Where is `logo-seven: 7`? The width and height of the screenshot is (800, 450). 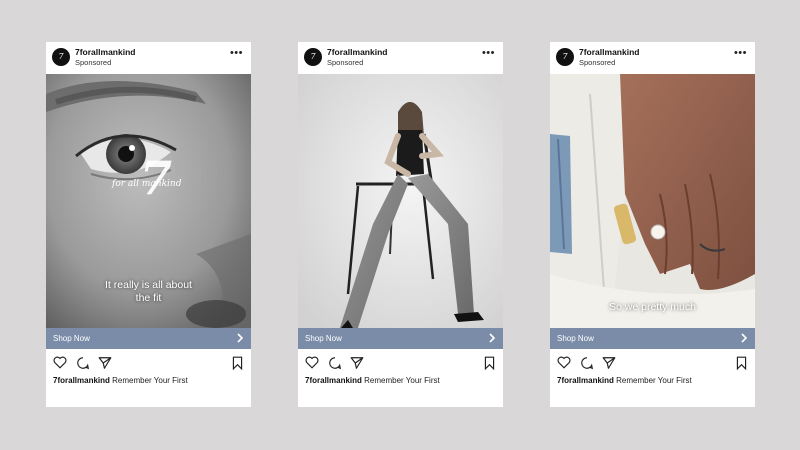
logo-seven: 7 is located at coordinates (156, 178).